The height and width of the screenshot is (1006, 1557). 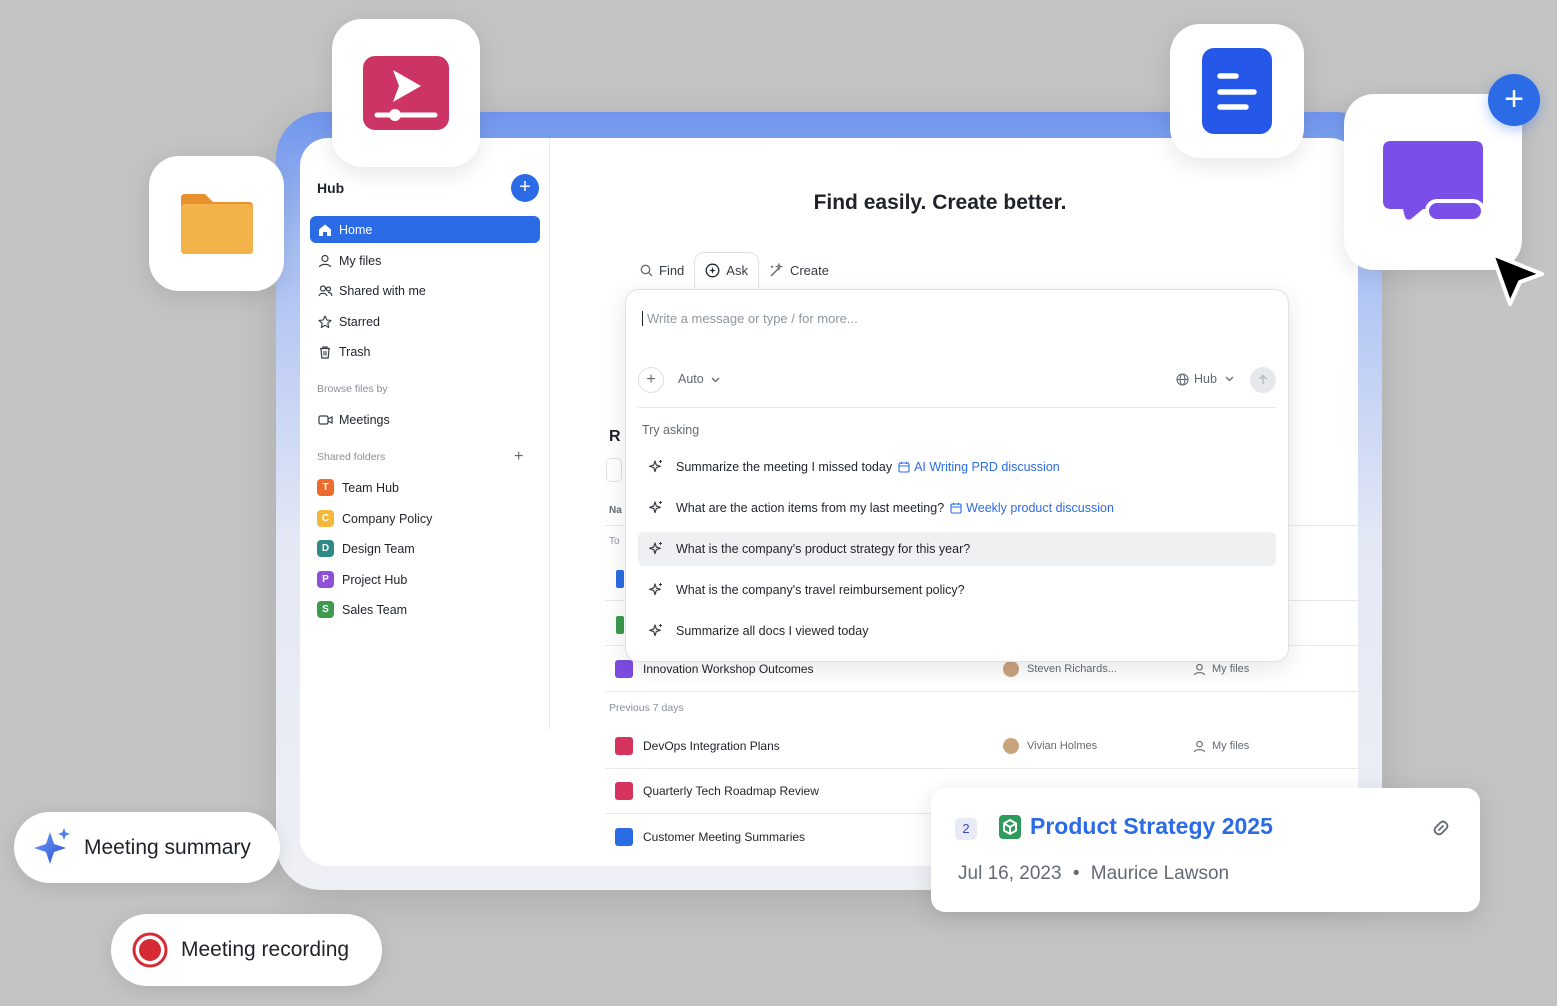 What do you see at coordinates (1517, 279) in the screenshot?
I see `mouse-pointer-icon` at bounding box center [1517, 279].